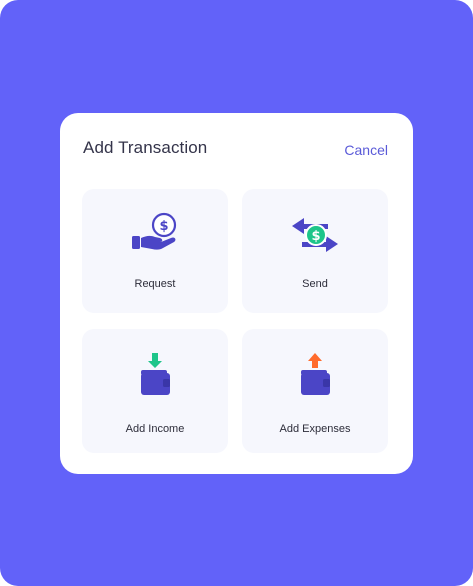 The image size is (473, 586). Describe the element at coordinates (155, 235) in the screenshot. I see `request-money-icon: $` at that location.